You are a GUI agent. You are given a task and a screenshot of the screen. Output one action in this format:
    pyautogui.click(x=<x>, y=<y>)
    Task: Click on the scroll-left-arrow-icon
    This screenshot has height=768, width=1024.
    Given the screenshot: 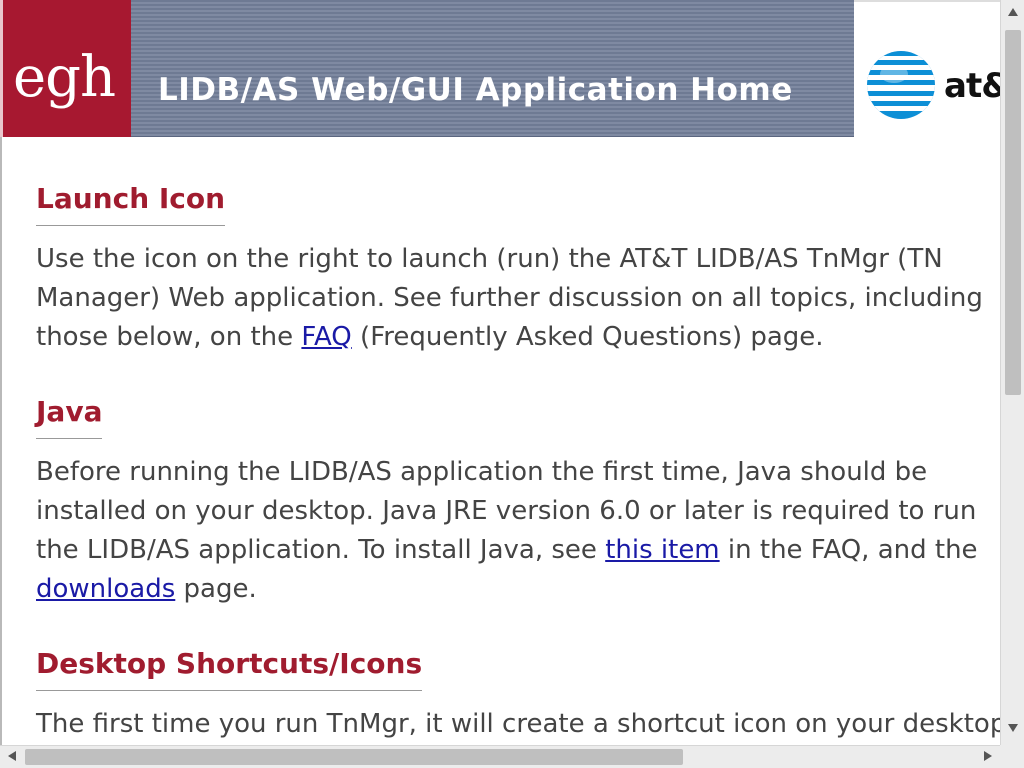 What is the action you would take?
    pyautogui.click(x=12, y=756)
    